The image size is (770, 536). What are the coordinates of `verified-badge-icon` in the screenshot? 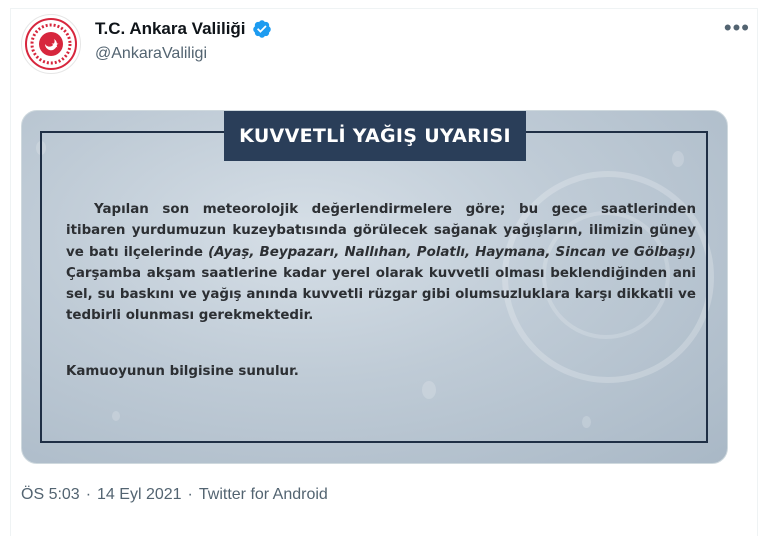 It's located at (261, 29).